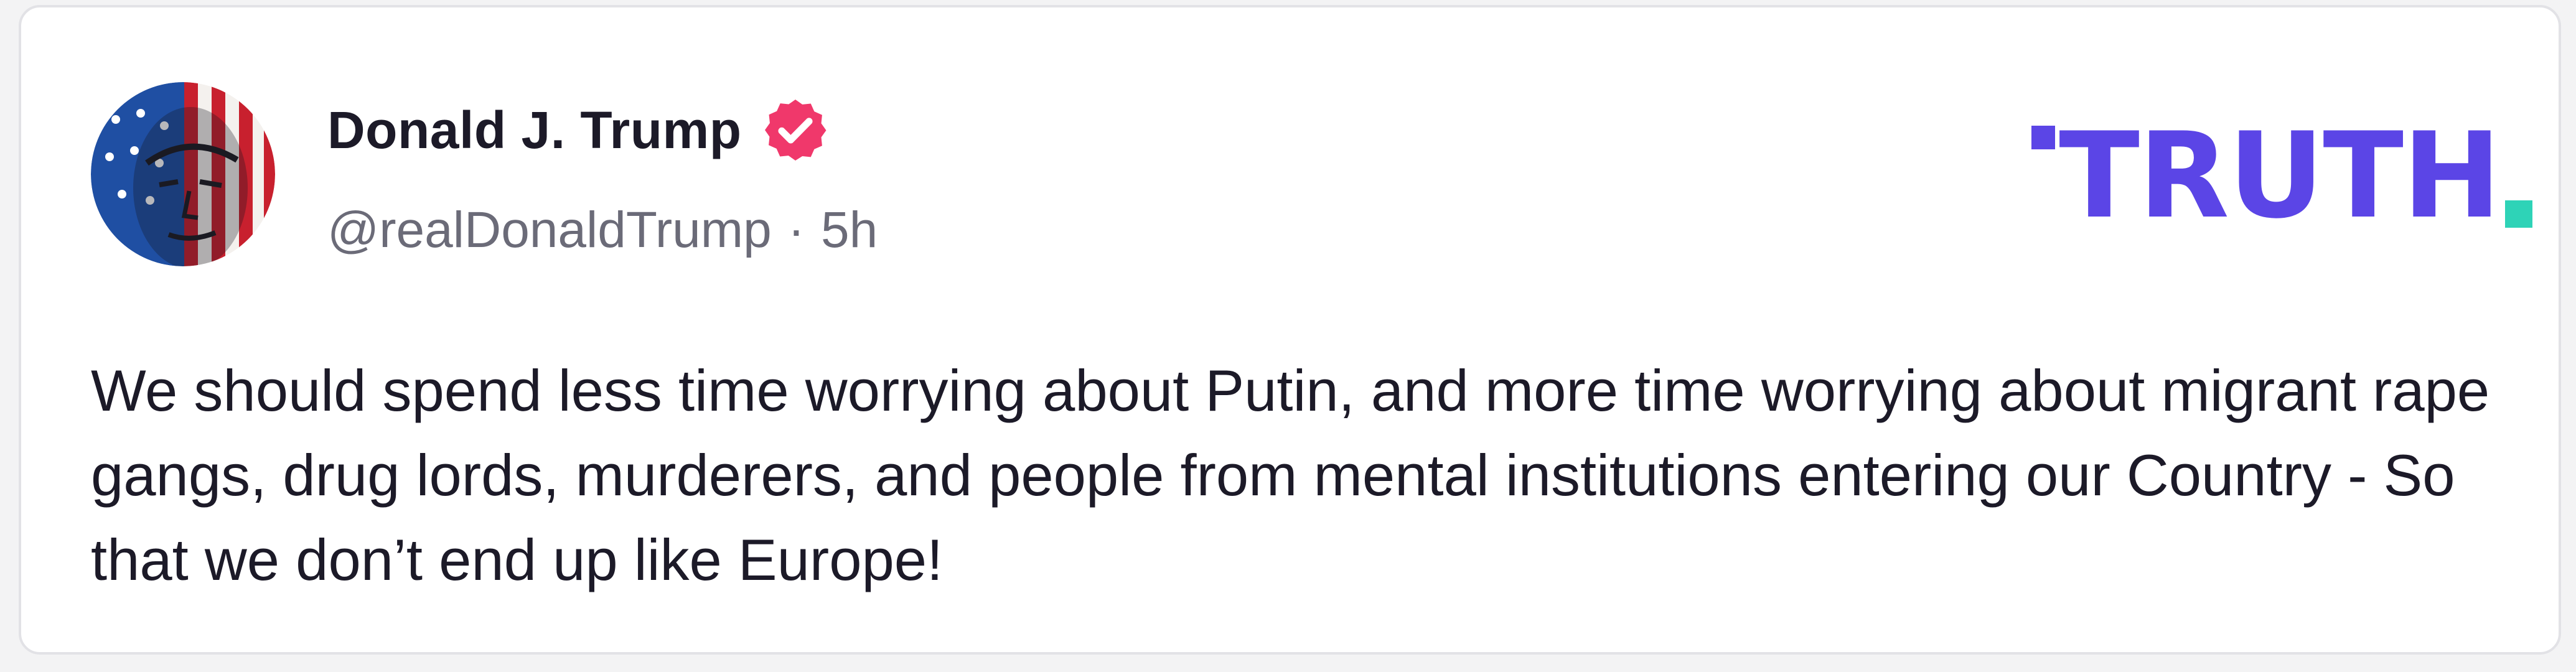 This screenshot has width=2576, height=672. What do you see at coordinates (795, 130) in the screenshot?
I see `verified-badge-icon` at bounding box center [795, 130].